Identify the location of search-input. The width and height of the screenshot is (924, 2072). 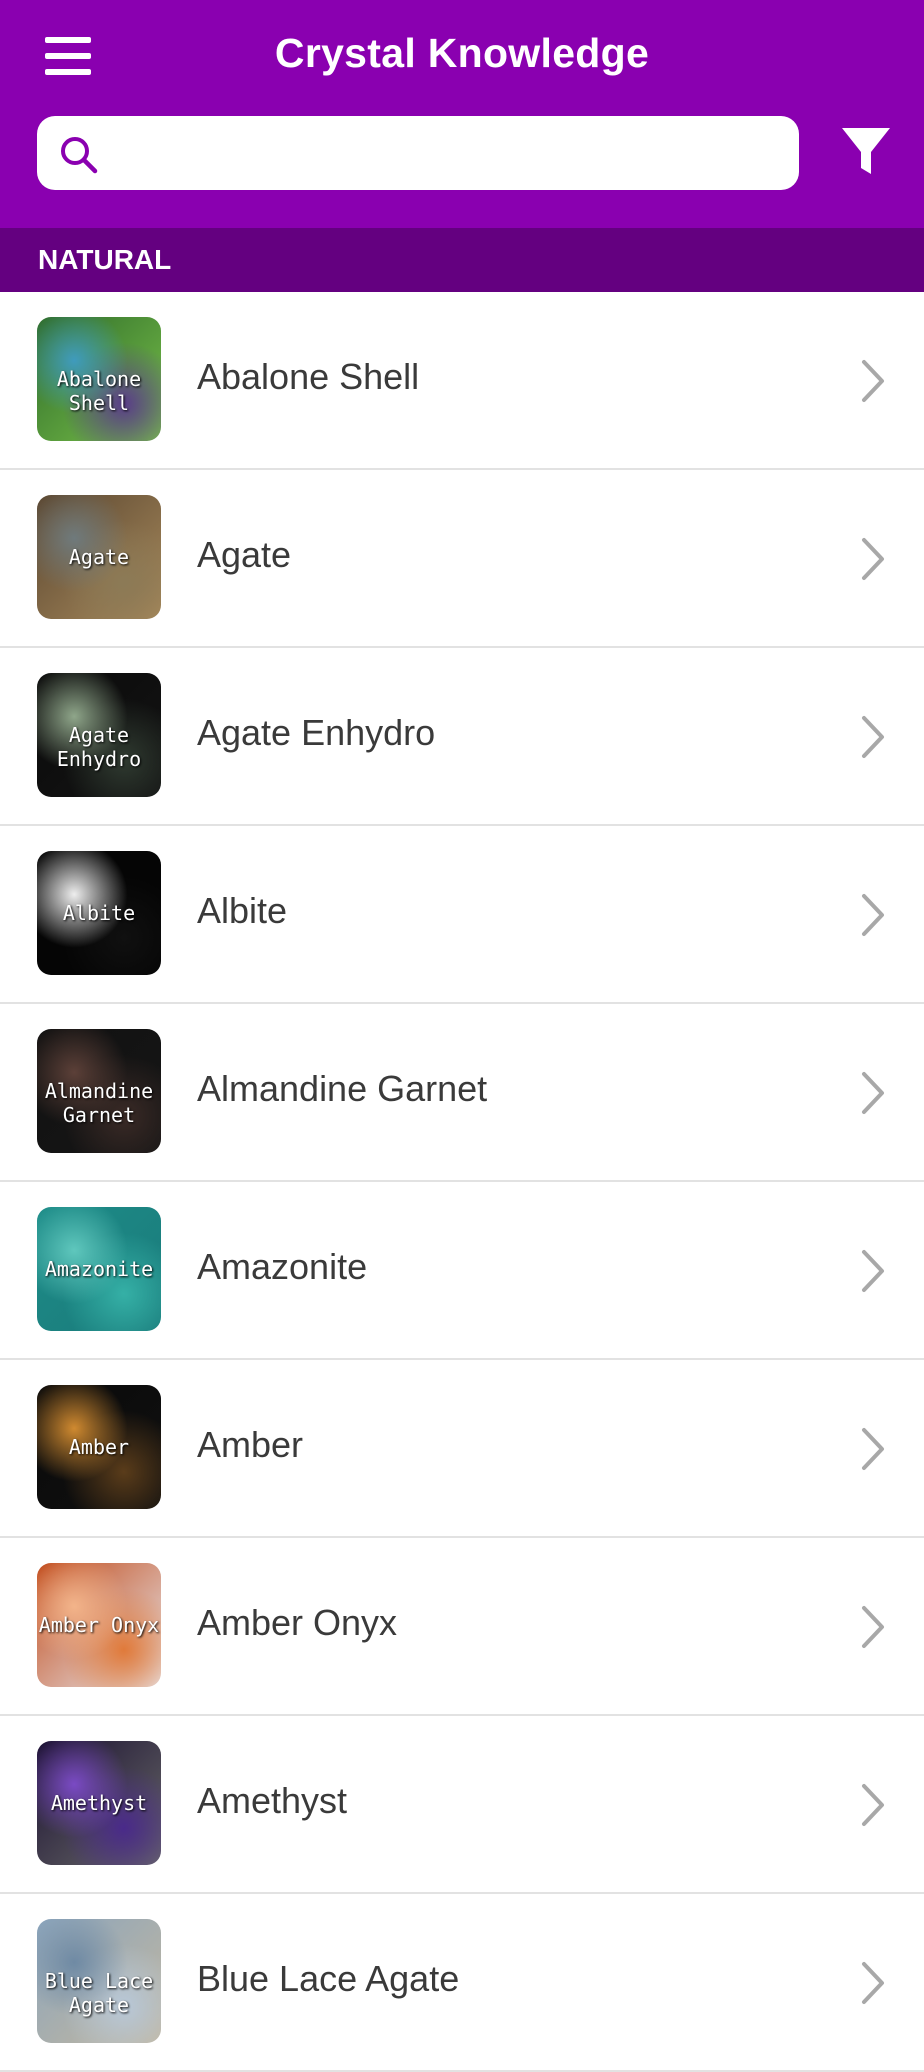
(449, 154).